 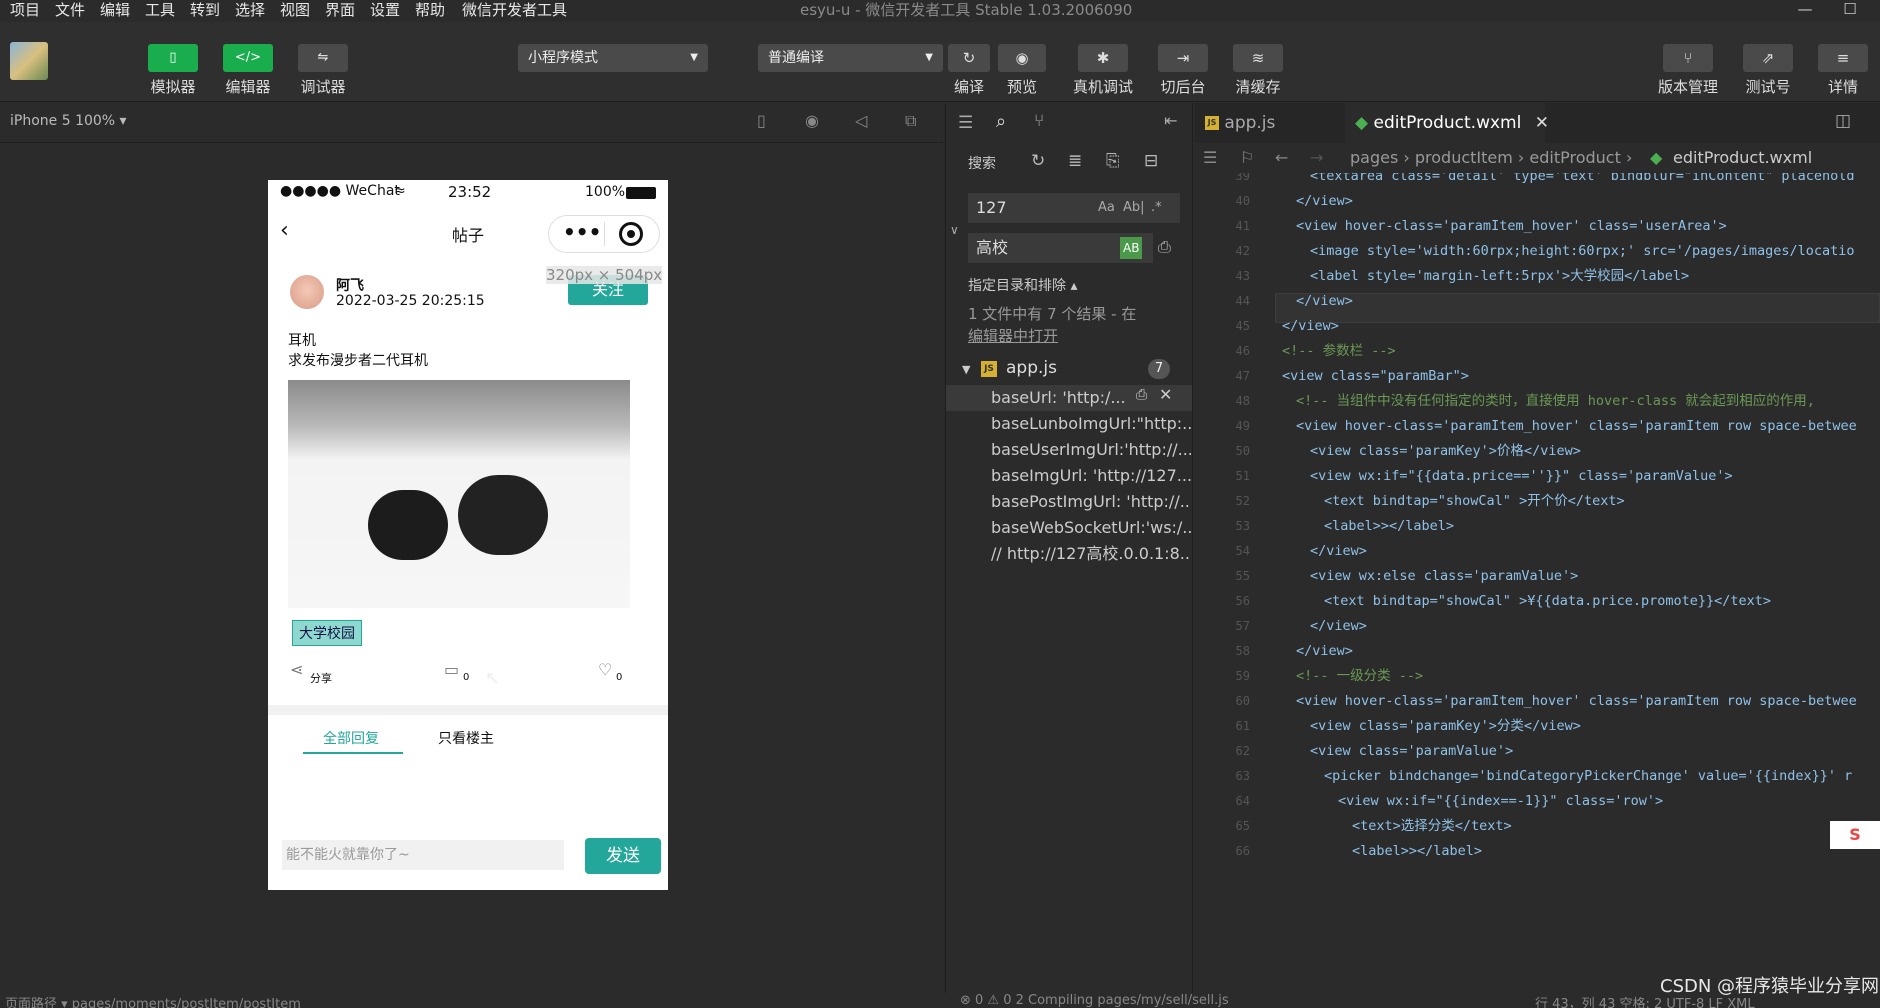 I want to click on wxml-file-icon: ◆, so click(x=1362, y=123).